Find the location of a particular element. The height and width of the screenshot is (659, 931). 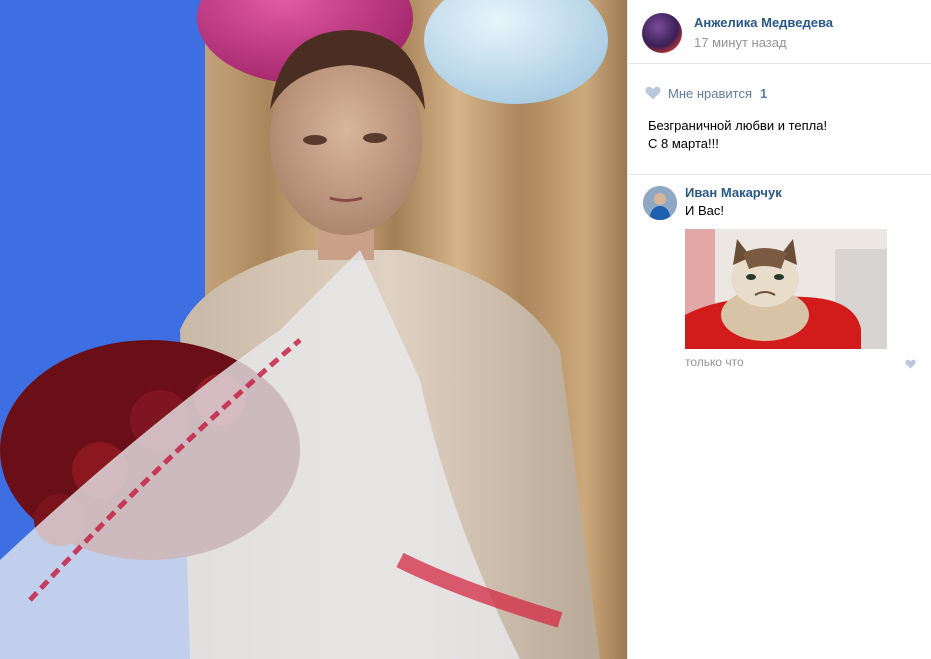

comment-item: Иван Макарчук И Вас! только что is located at coordinates (781, 279).